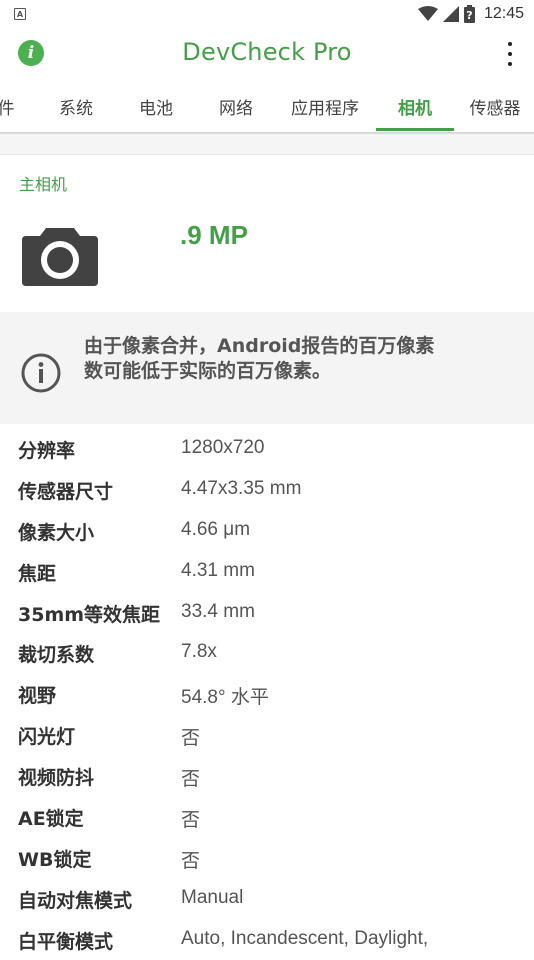  What do you see at coordinates (267, 448) in the screenshot?
I see `property-row: 分辨率 1280x720` at bounding box center [267, 448].